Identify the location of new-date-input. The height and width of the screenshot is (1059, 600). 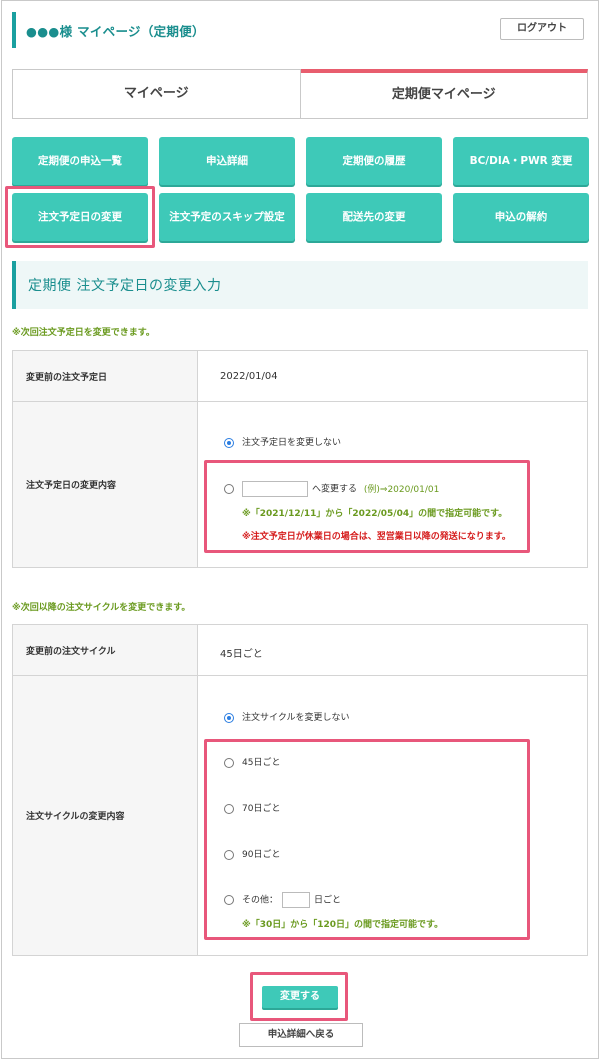
(275, 489).